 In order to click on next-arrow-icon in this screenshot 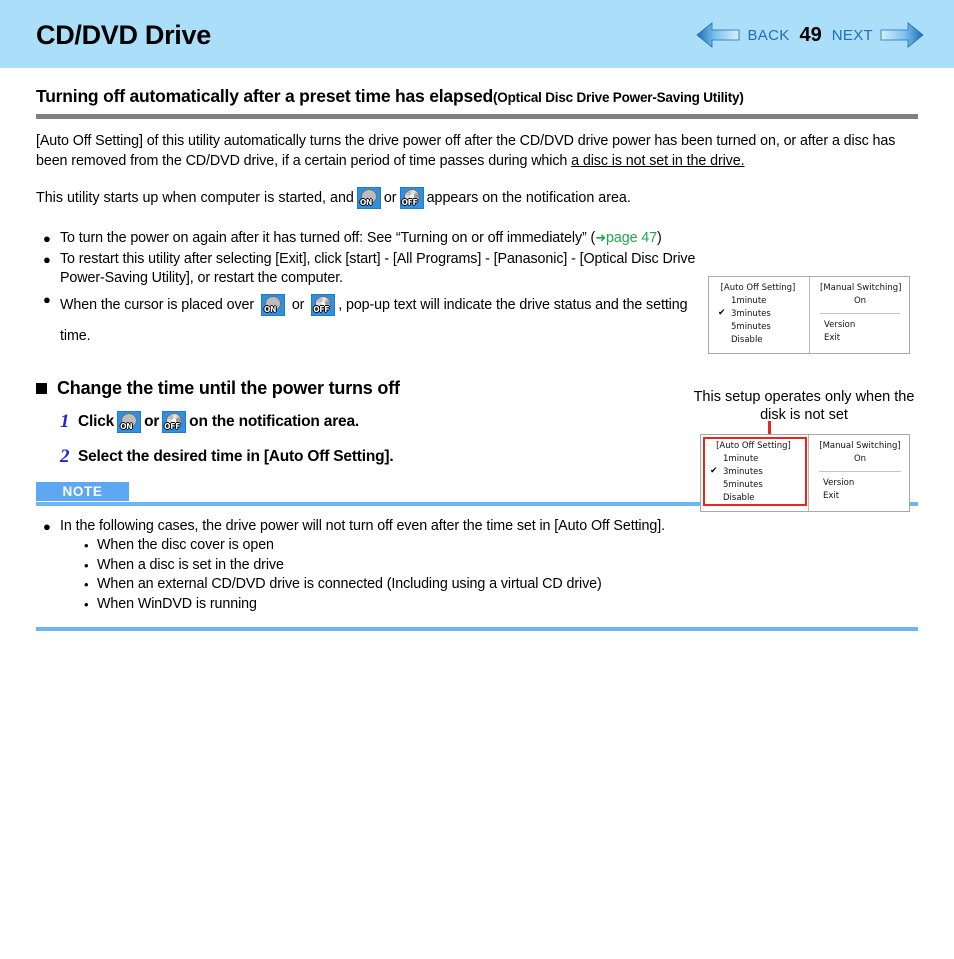, I will do `click(902, 35)`.